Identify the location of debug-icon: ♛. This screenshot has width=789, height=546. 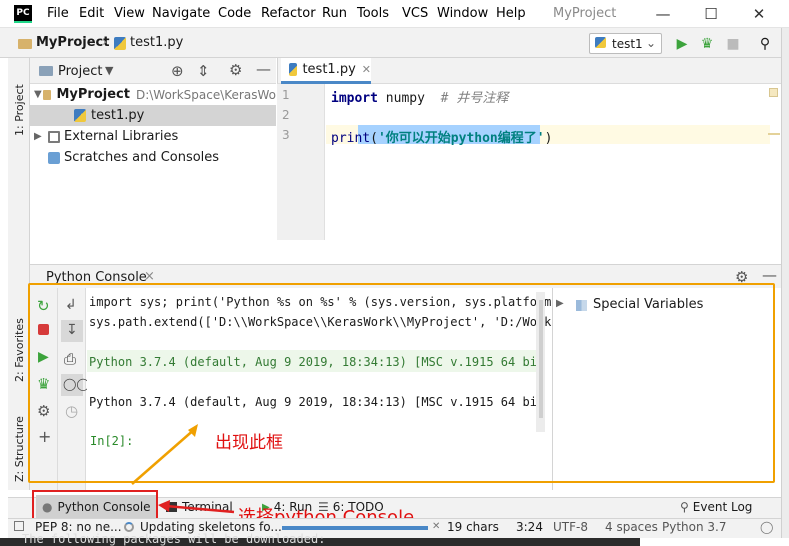
(707, 44).